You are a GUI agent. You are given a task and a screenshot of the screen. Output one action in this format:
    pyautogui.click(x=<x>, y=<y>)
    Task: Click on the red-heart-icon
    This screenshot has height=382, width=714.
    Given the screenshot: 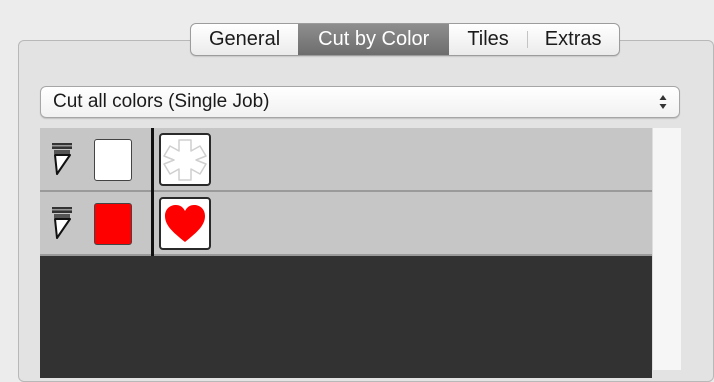 What is the action you would take?
    pyautogui.click(x=185, y=223)
    